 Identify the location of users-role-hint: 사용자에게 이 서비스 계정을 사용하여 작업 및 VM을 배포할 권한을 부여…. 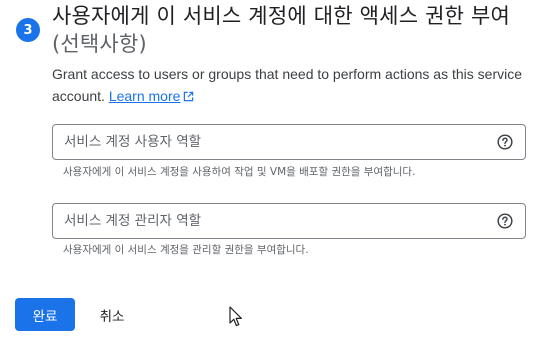
(239, 172).